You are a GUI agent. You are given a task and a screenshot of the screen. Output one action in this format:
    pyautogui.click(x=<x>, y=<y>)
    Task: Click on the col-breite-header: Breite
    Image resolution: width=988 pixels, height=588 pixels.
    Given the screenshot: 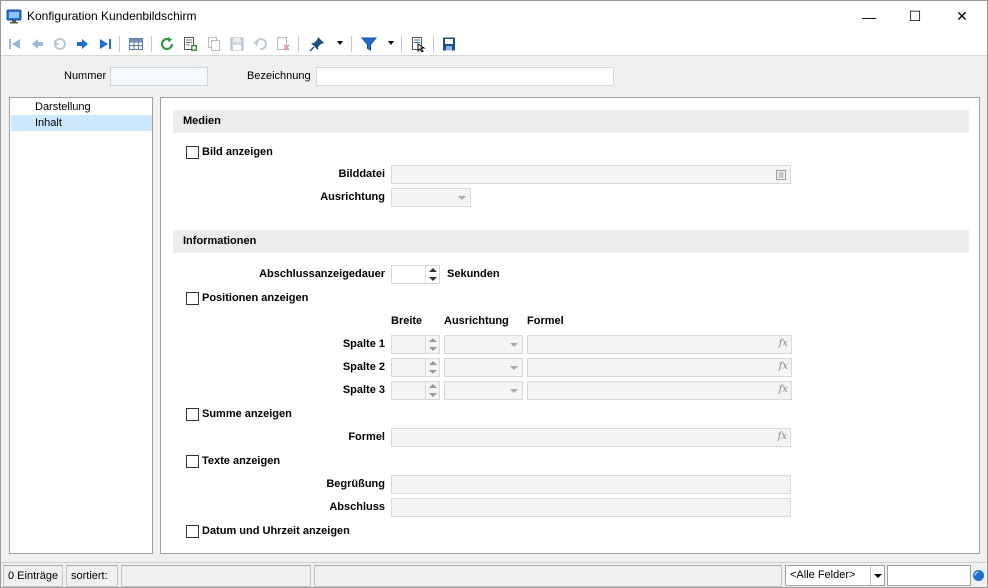 What is the action you would take?
    pyautogui.click(x=407, y=321)
    